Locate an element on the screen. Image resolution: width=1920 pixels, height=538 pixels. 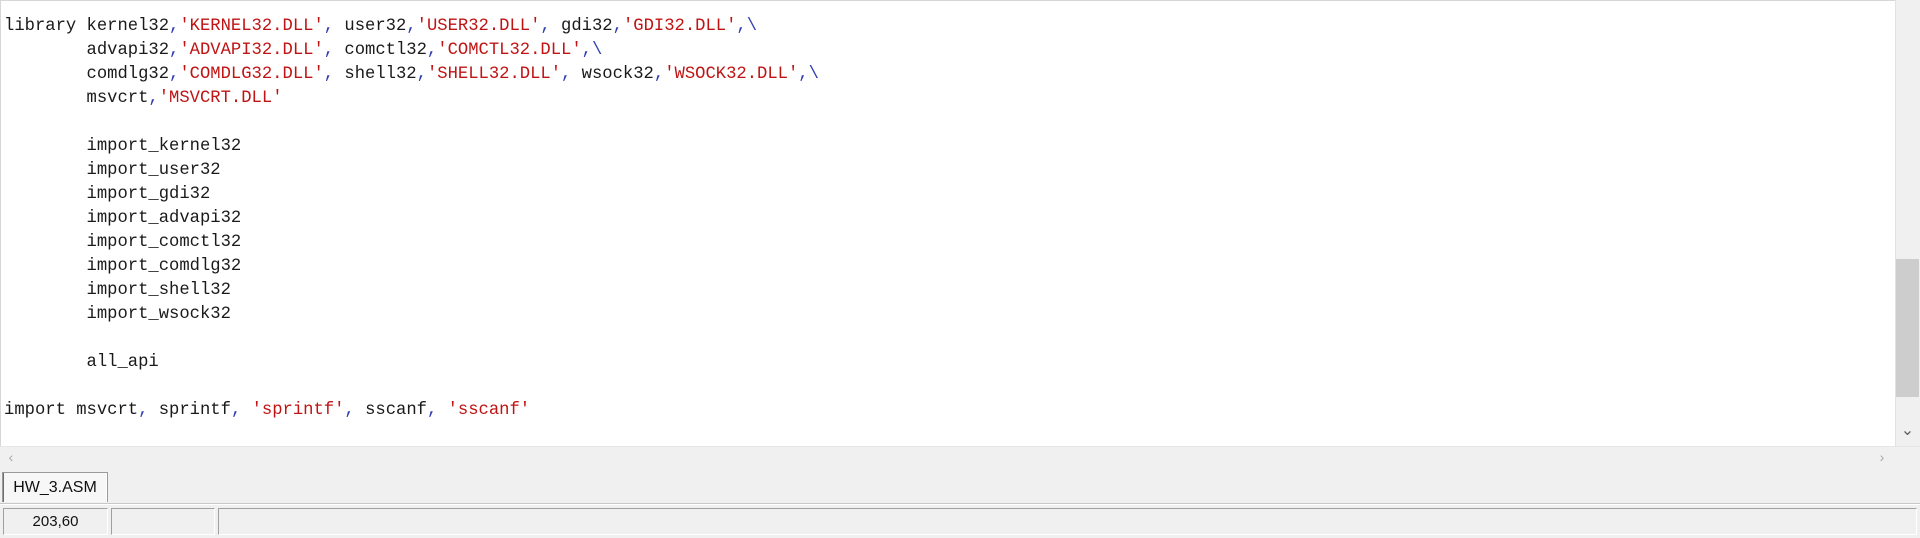
code-line: import_advapi32 is located at coordinates (949, 219).